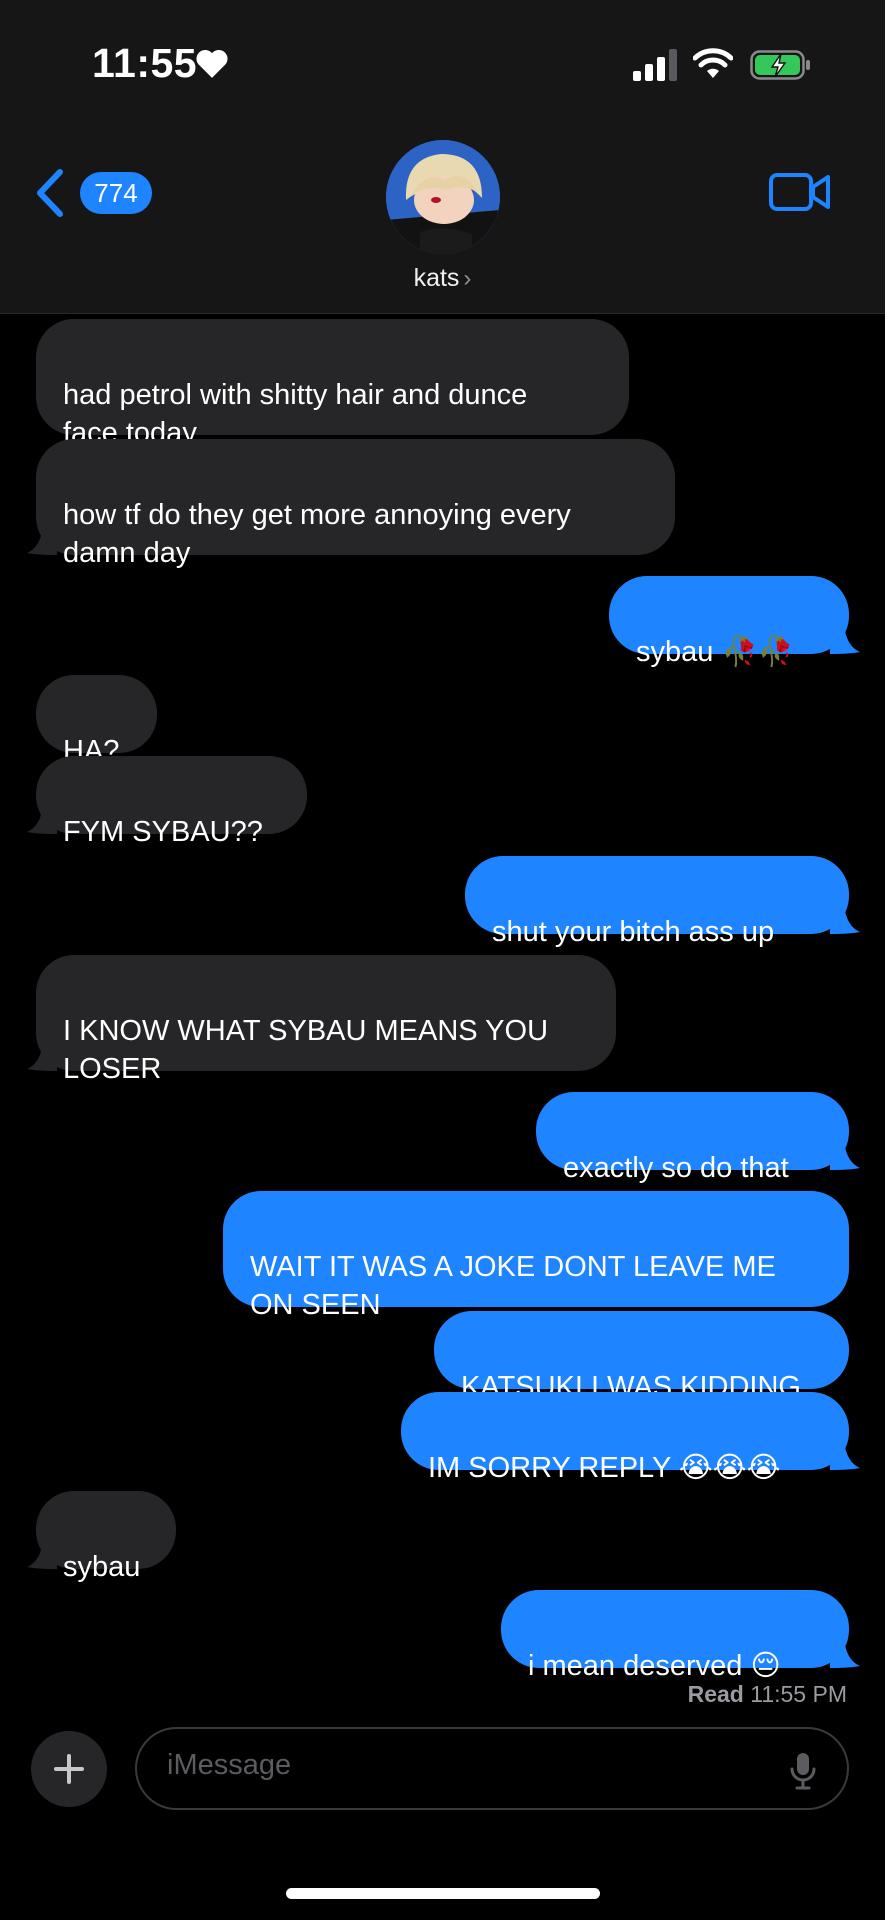  I want to click on message-text: sybau, so click(102, 1567).